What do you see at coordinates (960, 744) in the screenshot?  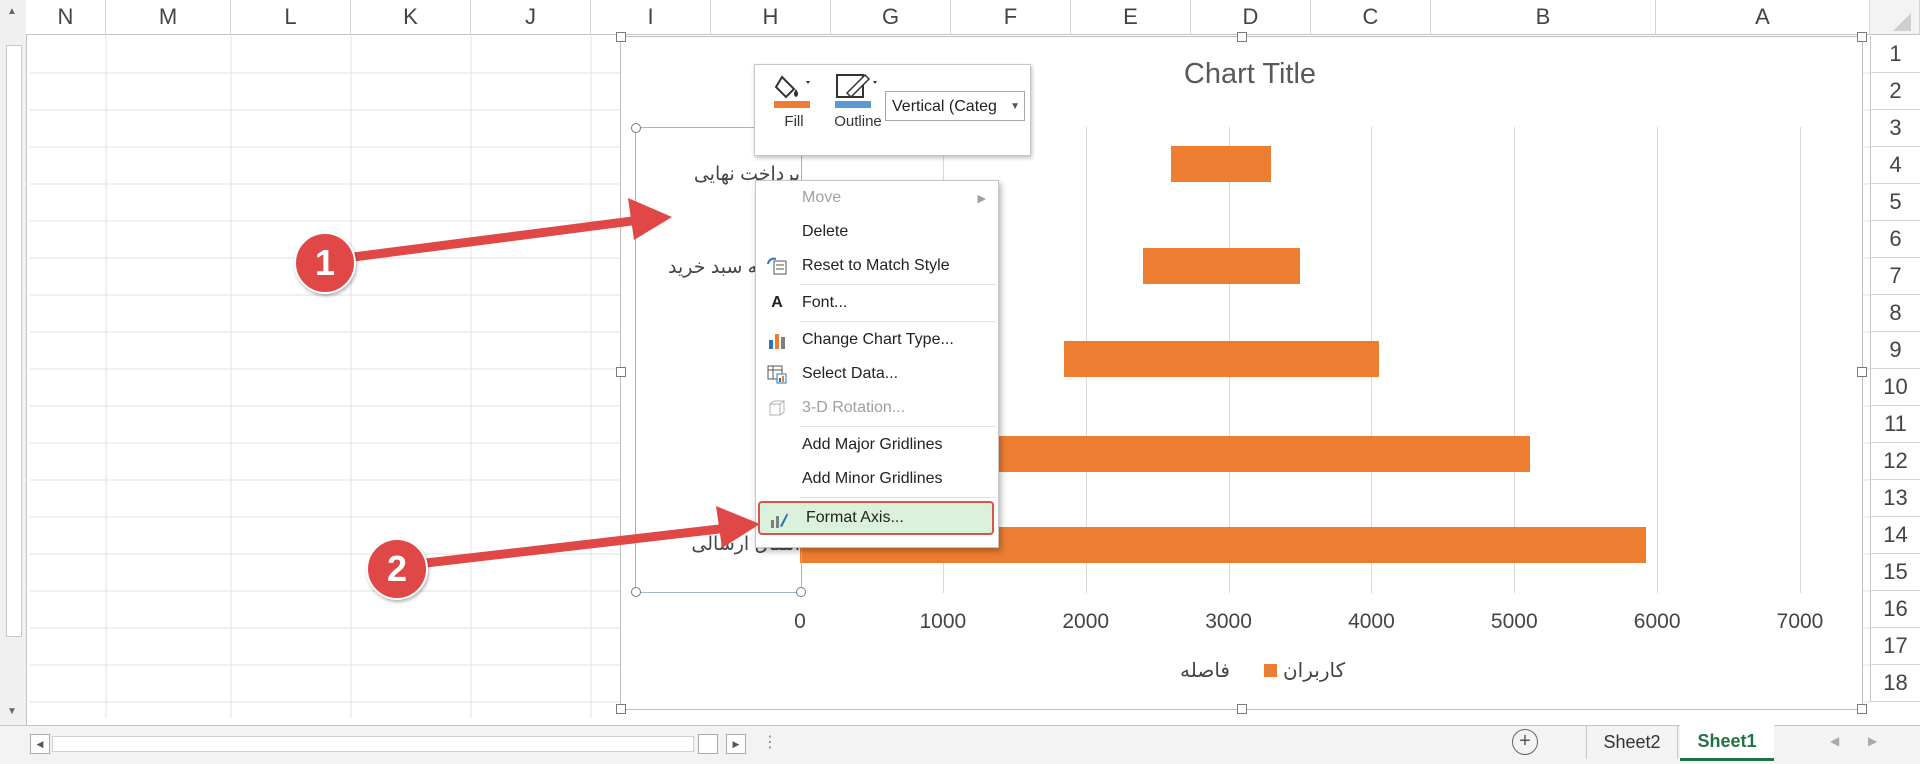 I see `sheet-tab-bar: ◀ ▶ ⋮ + Sheet2 Sheet1 ◀ ▶` at bounding box center [960, 744].